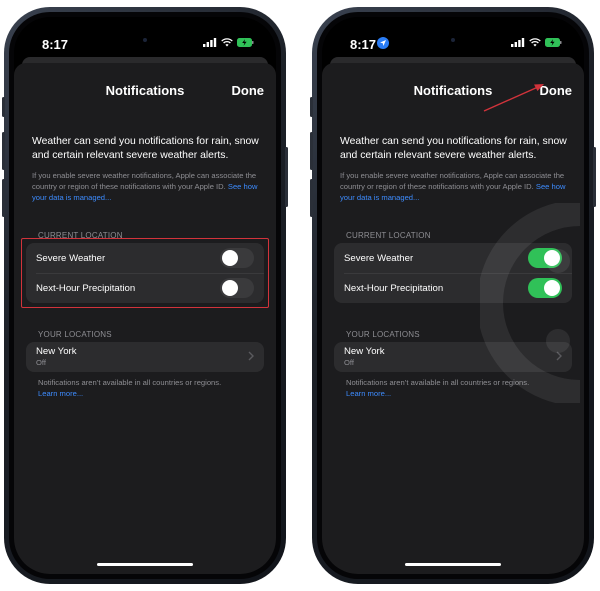 The height and width of the screenshot is (591, 600). Describe the element at coordinates (545, 288) in the screenshot. I see `next-hour-precipitation-toggle` at that location.